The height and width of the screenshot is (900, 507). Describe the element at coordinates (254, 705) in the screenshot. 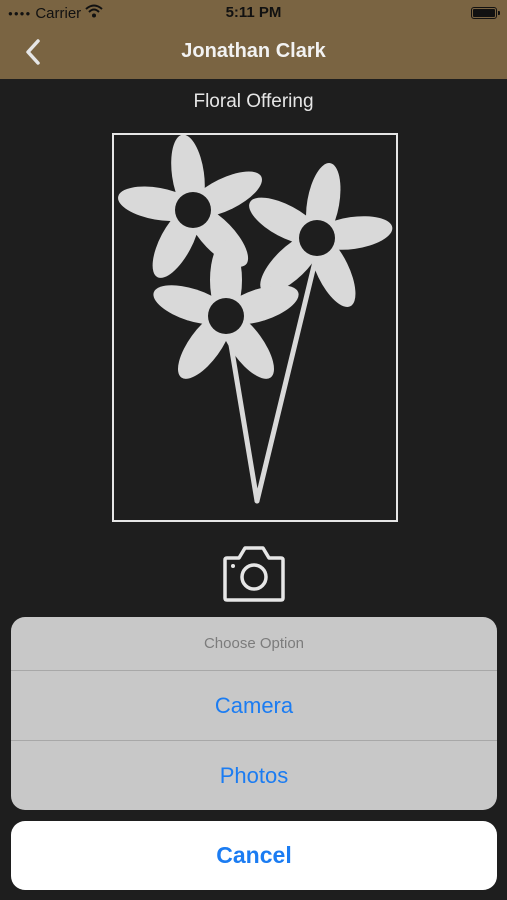

I see `camera-option-button: Camera` at that location.